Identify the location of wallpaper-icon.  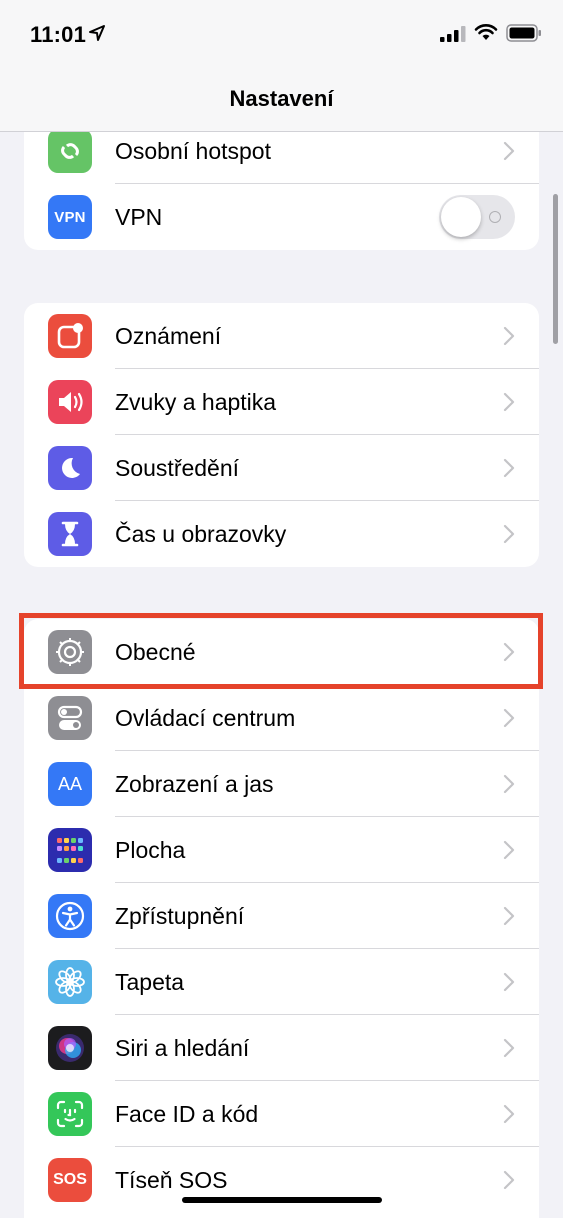
(70, 982).